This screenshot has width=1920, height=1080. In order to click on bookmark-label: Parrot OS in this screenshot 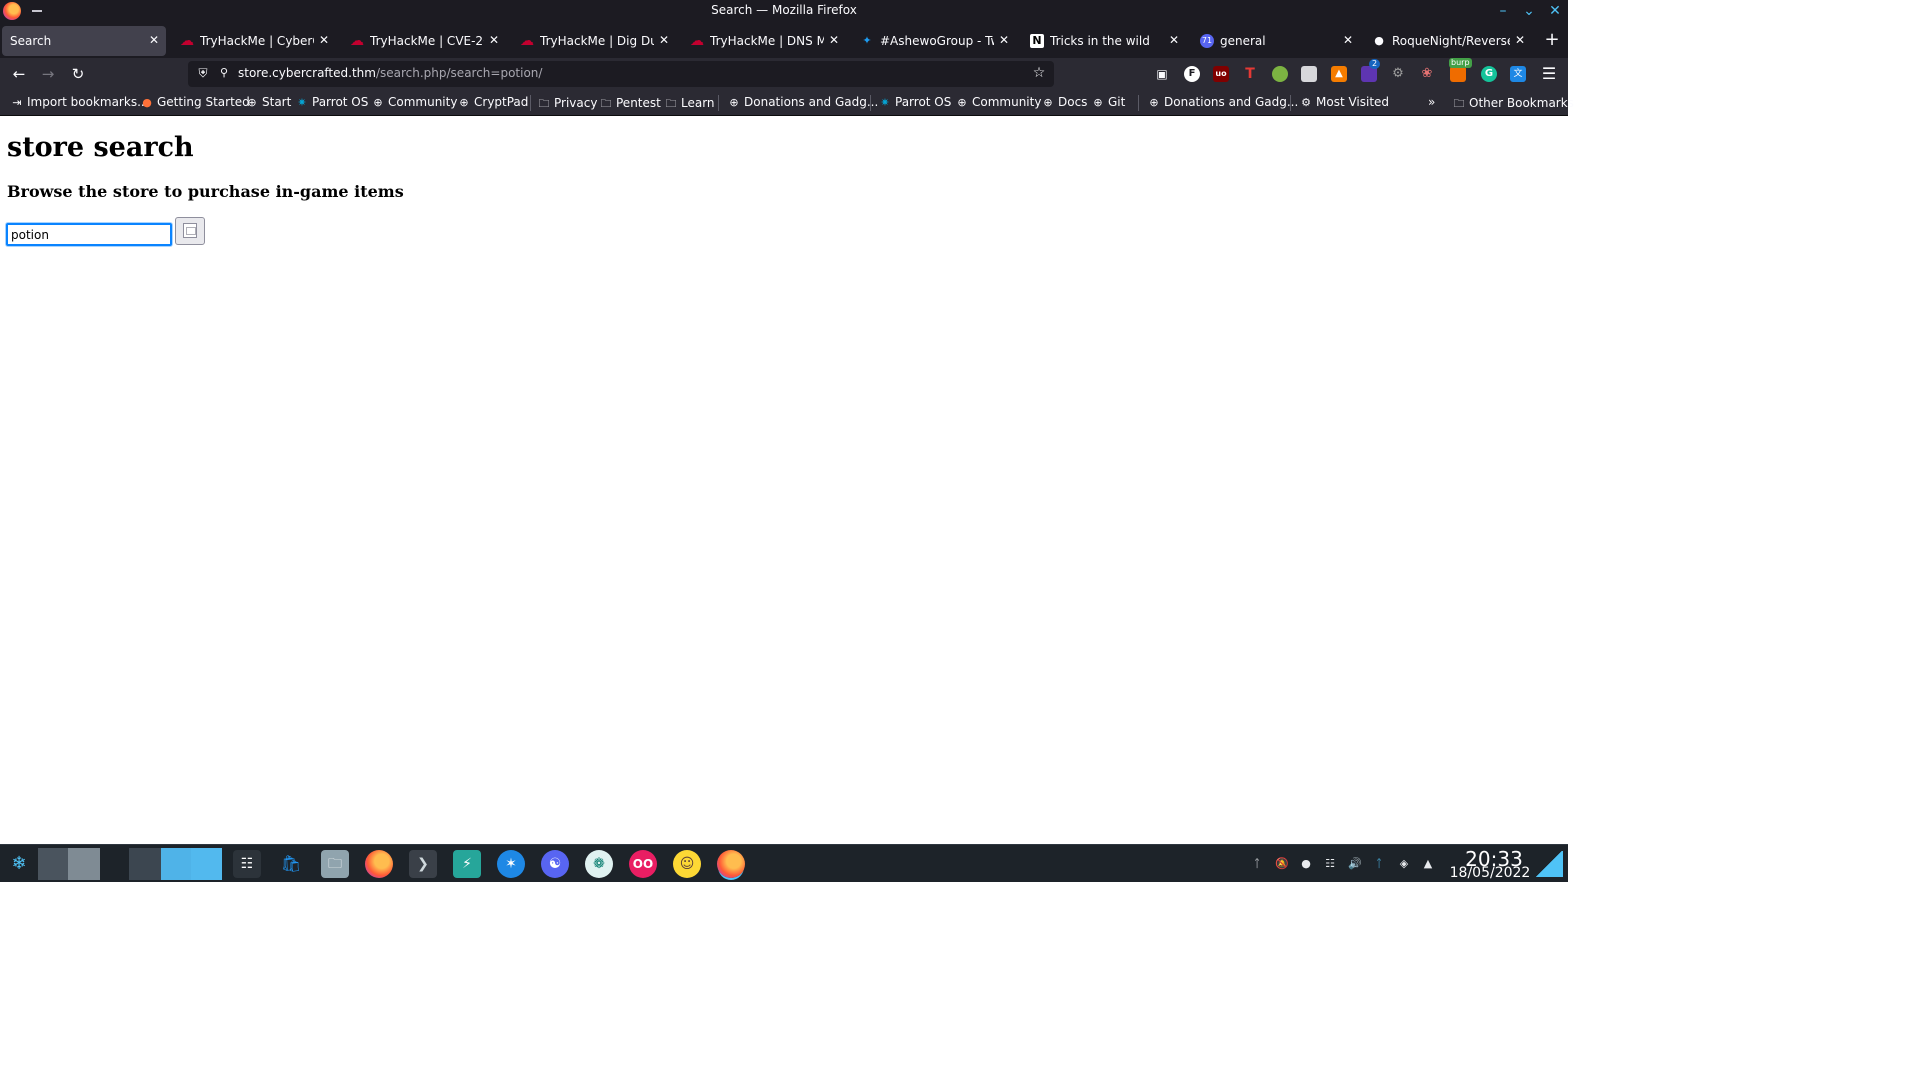, I will do `click(340, 102)`.